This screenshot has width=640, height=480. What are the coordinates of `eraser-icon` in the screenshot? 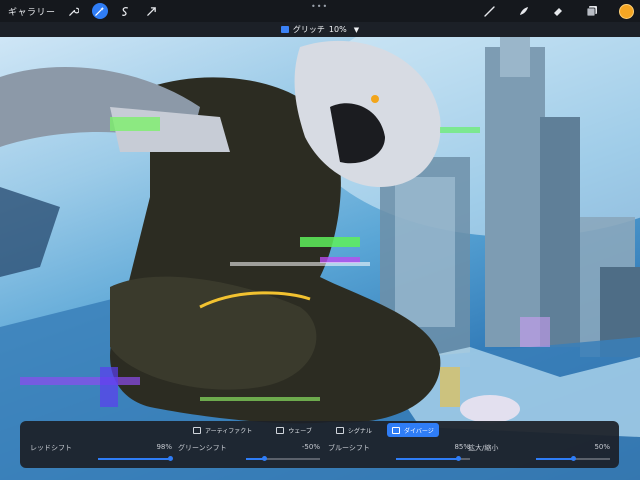 It's located at (558, 11).